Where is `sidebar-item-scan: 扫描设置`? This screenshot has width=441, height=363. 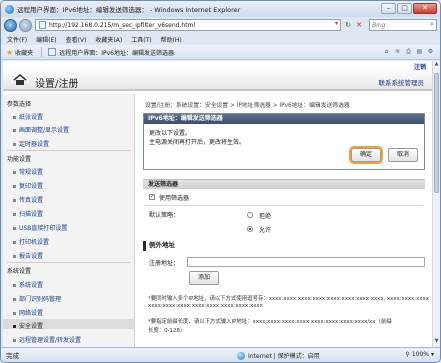
sidebar-item-scan: 扫描设置 is located at coordinates (28, 213).